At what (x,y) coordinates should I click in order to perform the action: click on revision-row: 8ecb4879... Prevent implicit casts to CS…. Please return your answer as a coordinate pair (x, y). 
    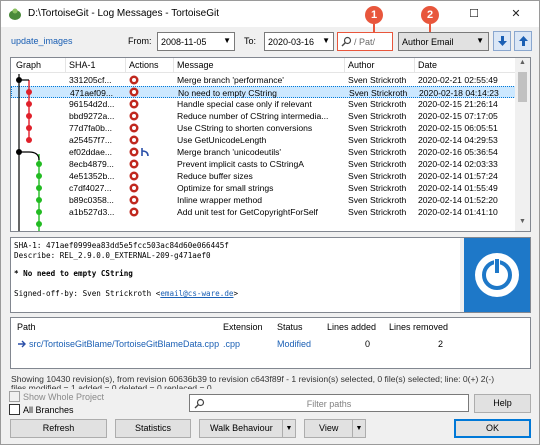
    Looking at the image, I should click on (263, 164).